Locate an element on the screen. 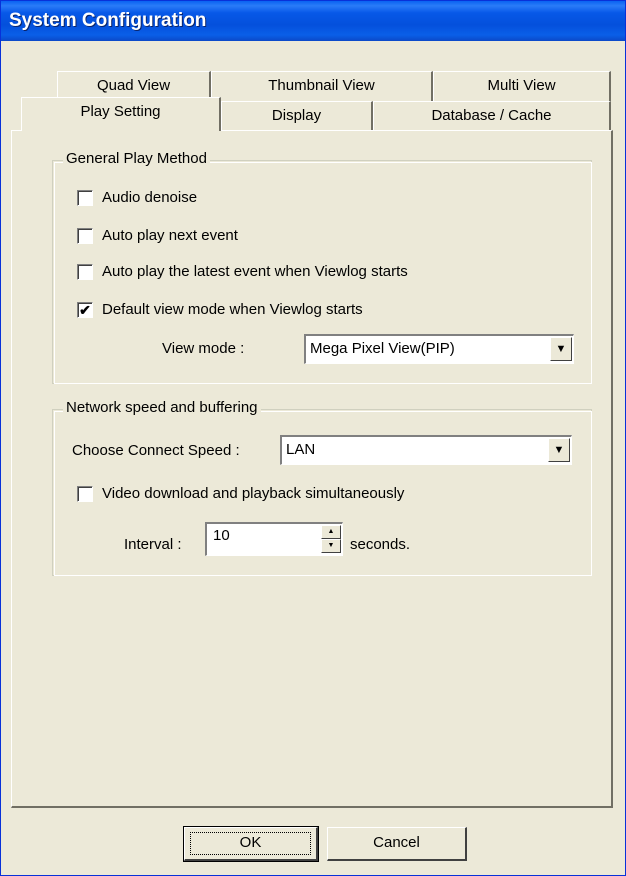 The height and width of the screenshot is (876, 626). window-title: System Configuration is located at coordinates (108, 20).